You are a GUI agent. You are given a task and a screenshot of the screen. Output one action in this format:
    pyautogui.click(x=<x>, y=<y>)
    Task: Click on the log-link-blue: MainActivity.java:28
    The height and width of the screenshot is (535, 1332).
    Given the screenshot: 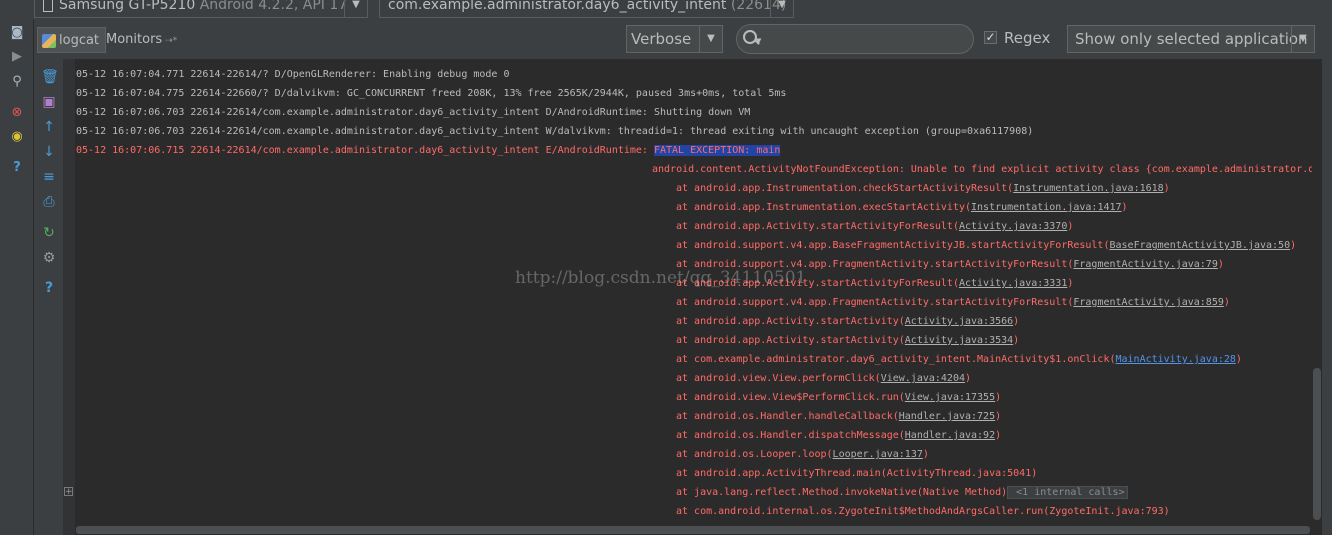 What is the action you would take?
    pyautogui.click(x=1176, y=359)
    